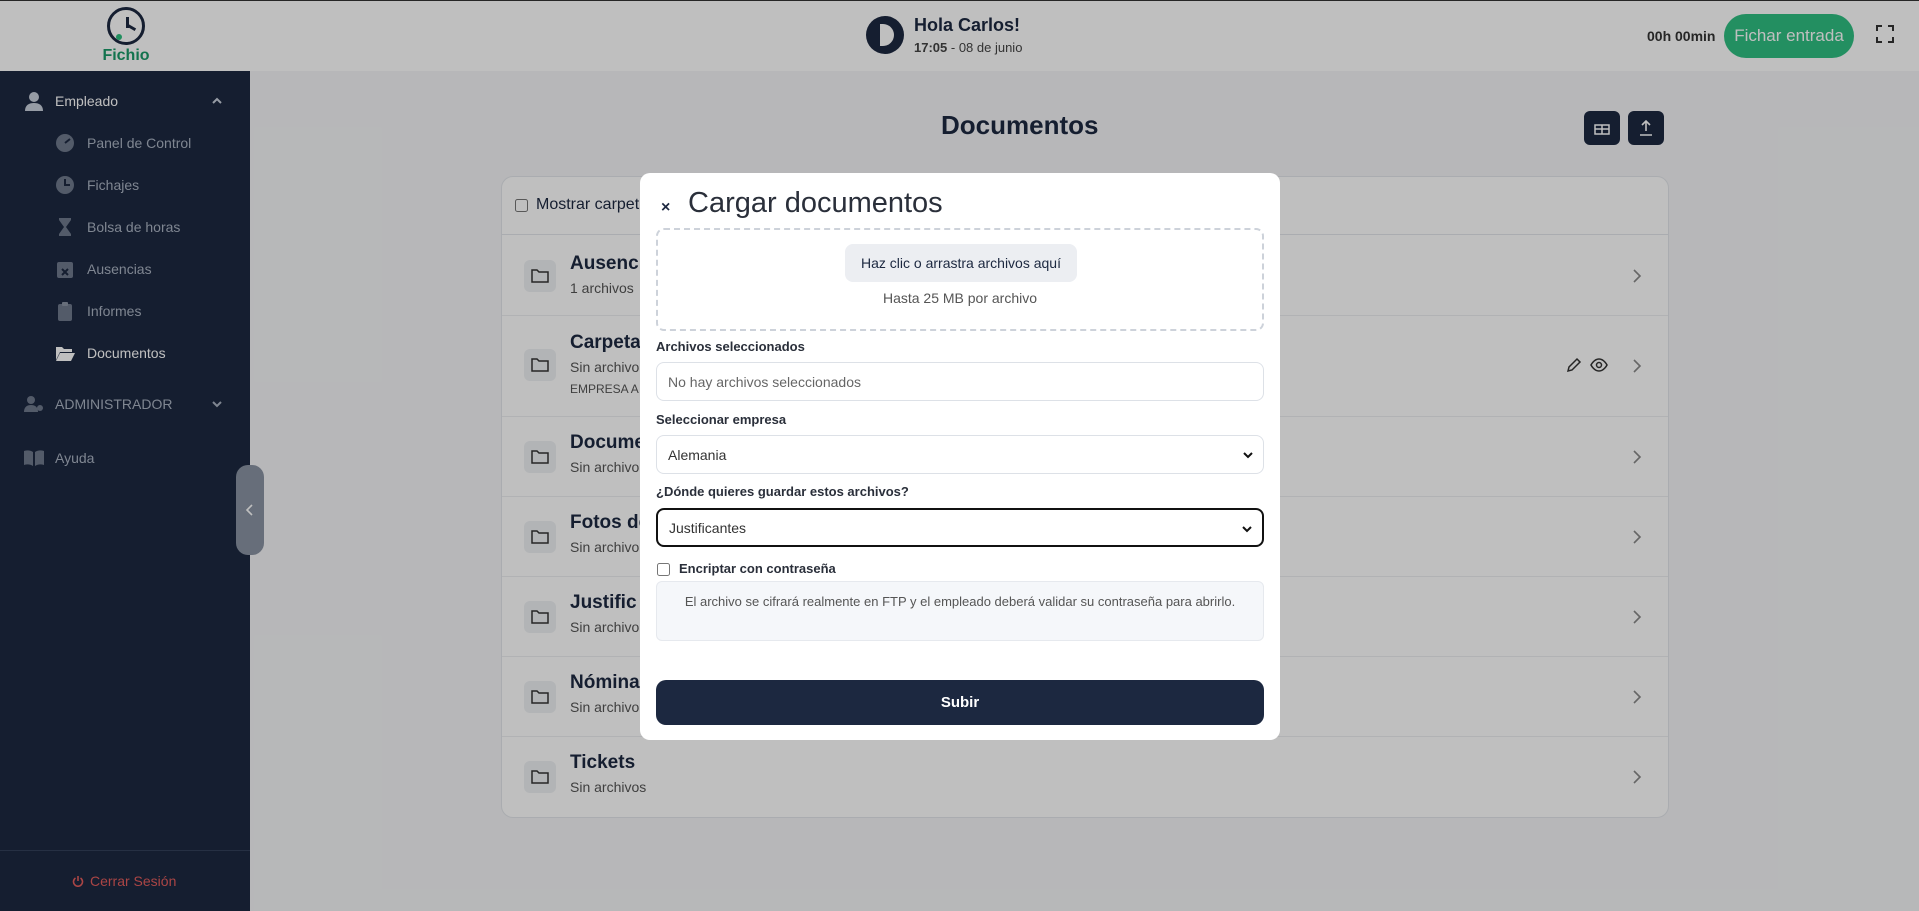  I want to click on company-select-value: Alemania, so click(697, 454).